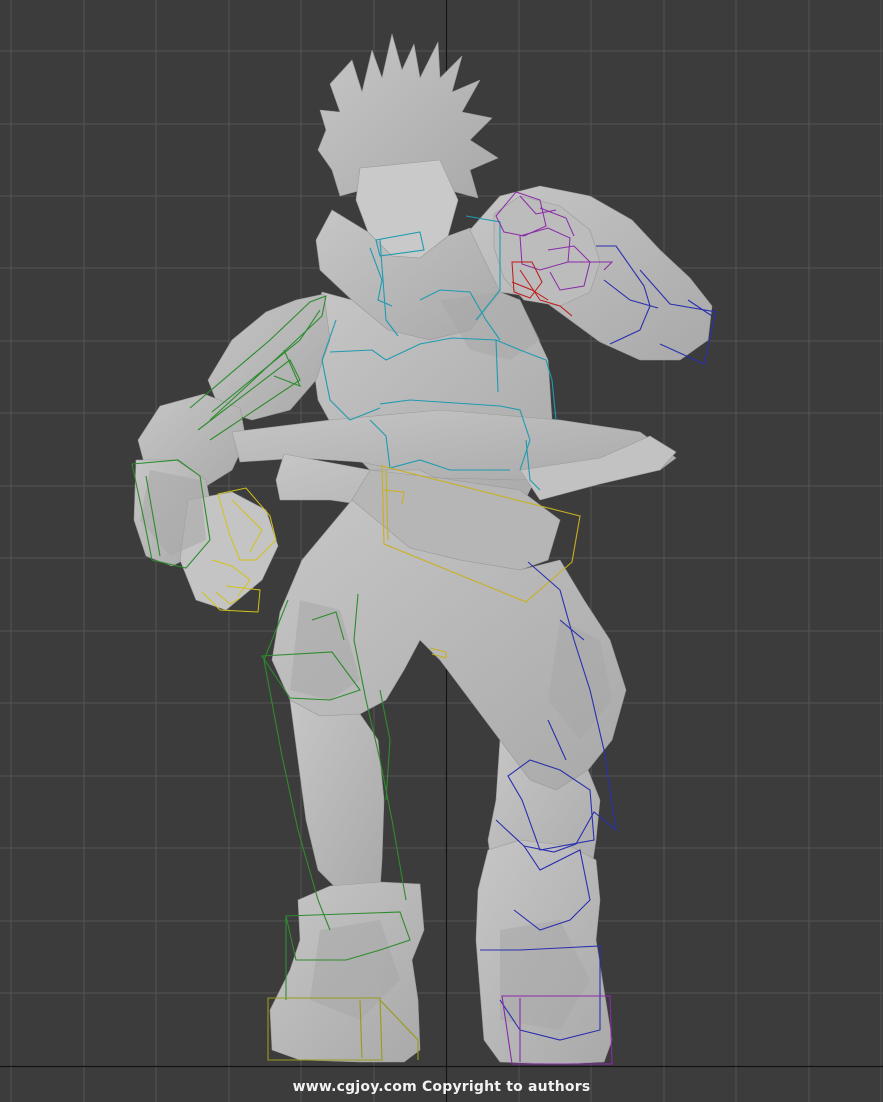 This screenshot has width=883, height=1102. What do you see at coordinates (441, 1087) in the screenshot?
I see `copyright-watermark: www.cgjoy.com Copyright to authors` at bounding box center [441, 1087].